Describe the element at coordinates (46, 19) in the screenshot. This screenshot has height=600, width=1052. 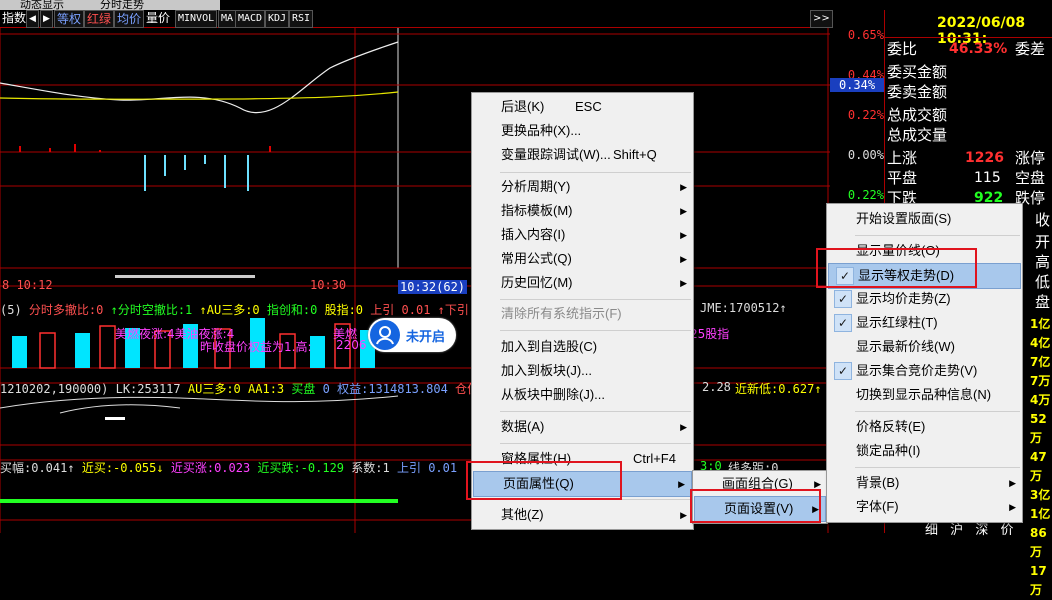
I see `nav-right-button: ▶` at that location.